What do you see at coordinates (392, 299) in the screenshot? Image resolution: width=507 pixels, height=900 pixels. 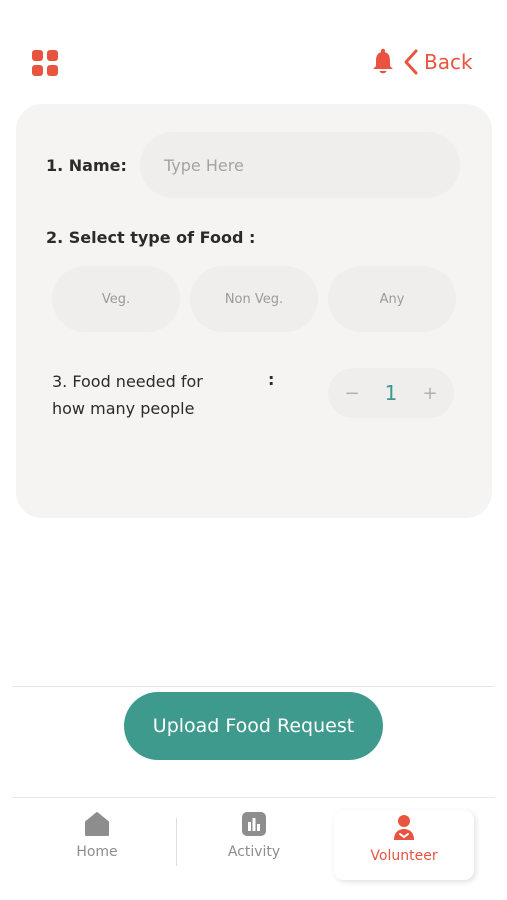 I see `food-option-any: Any` at bounding box center [392, 299].